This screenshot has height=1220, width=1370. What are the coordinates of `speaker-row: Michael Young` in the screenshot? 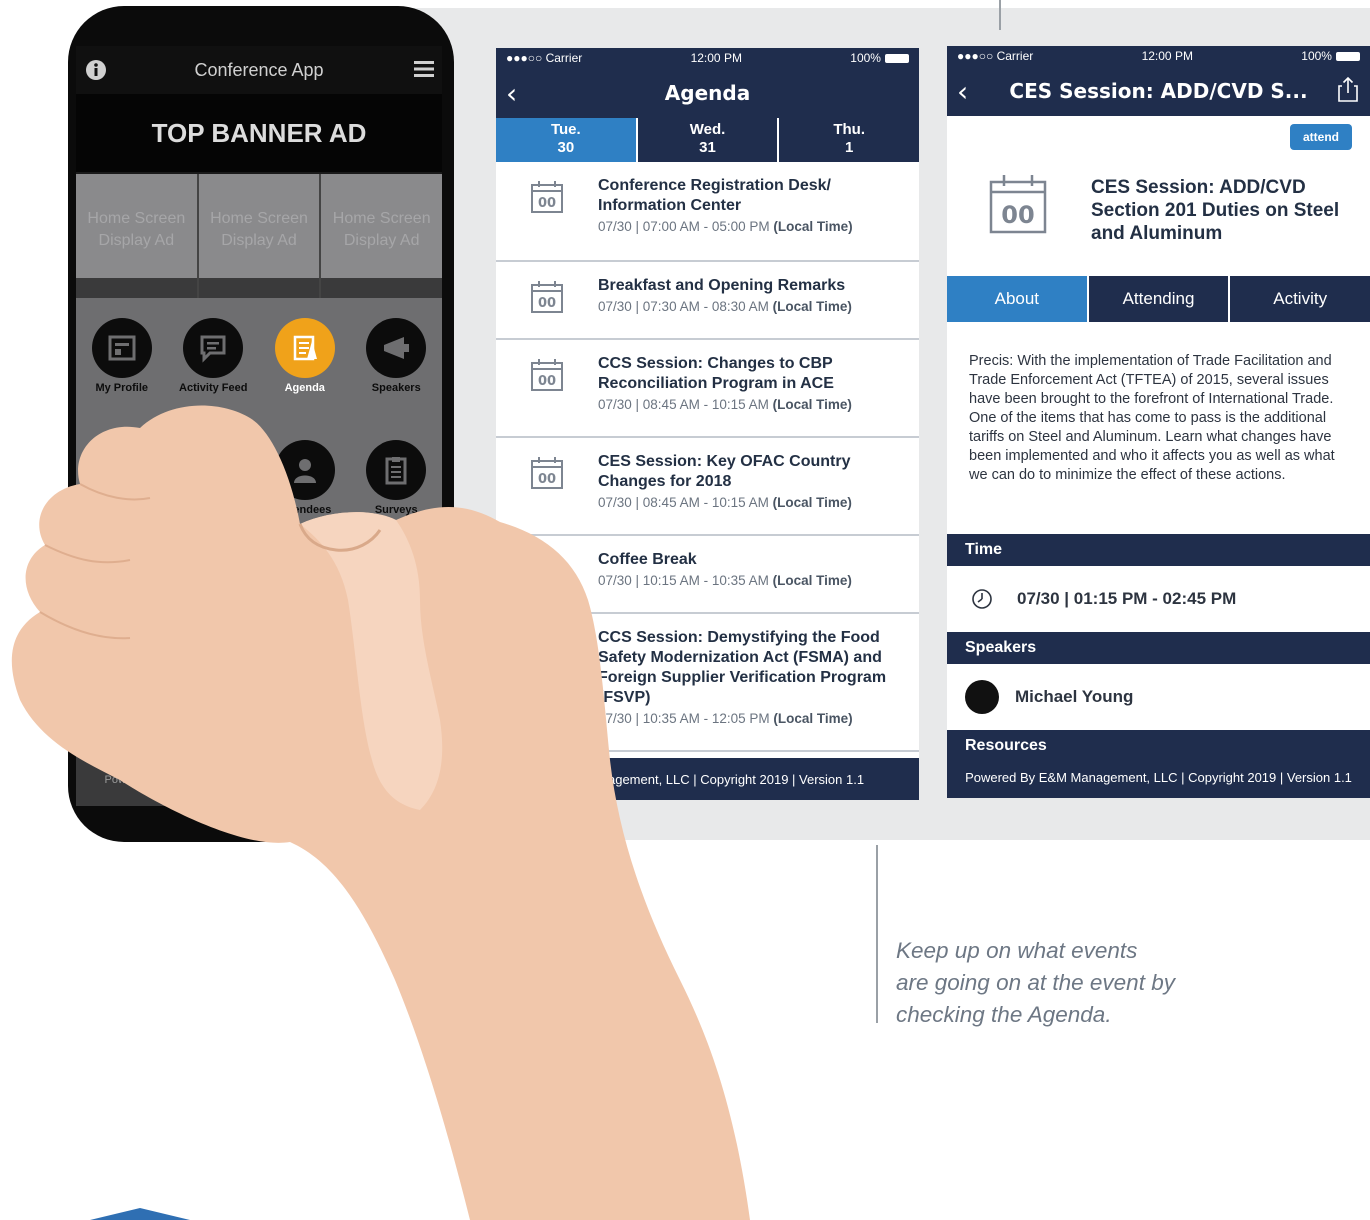 It's located at (1158, 697).